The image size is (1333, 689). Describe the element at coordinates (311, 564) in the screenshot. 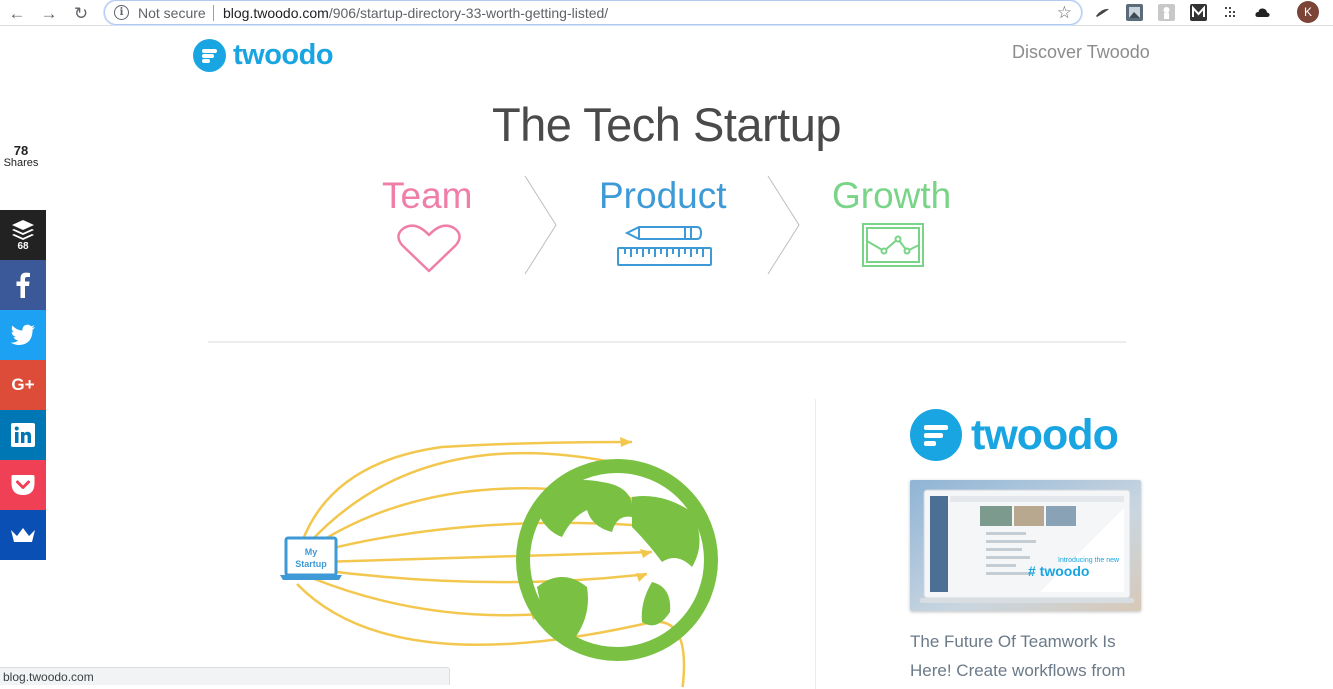

I see `laptop-label-line2: Startup` at that location.